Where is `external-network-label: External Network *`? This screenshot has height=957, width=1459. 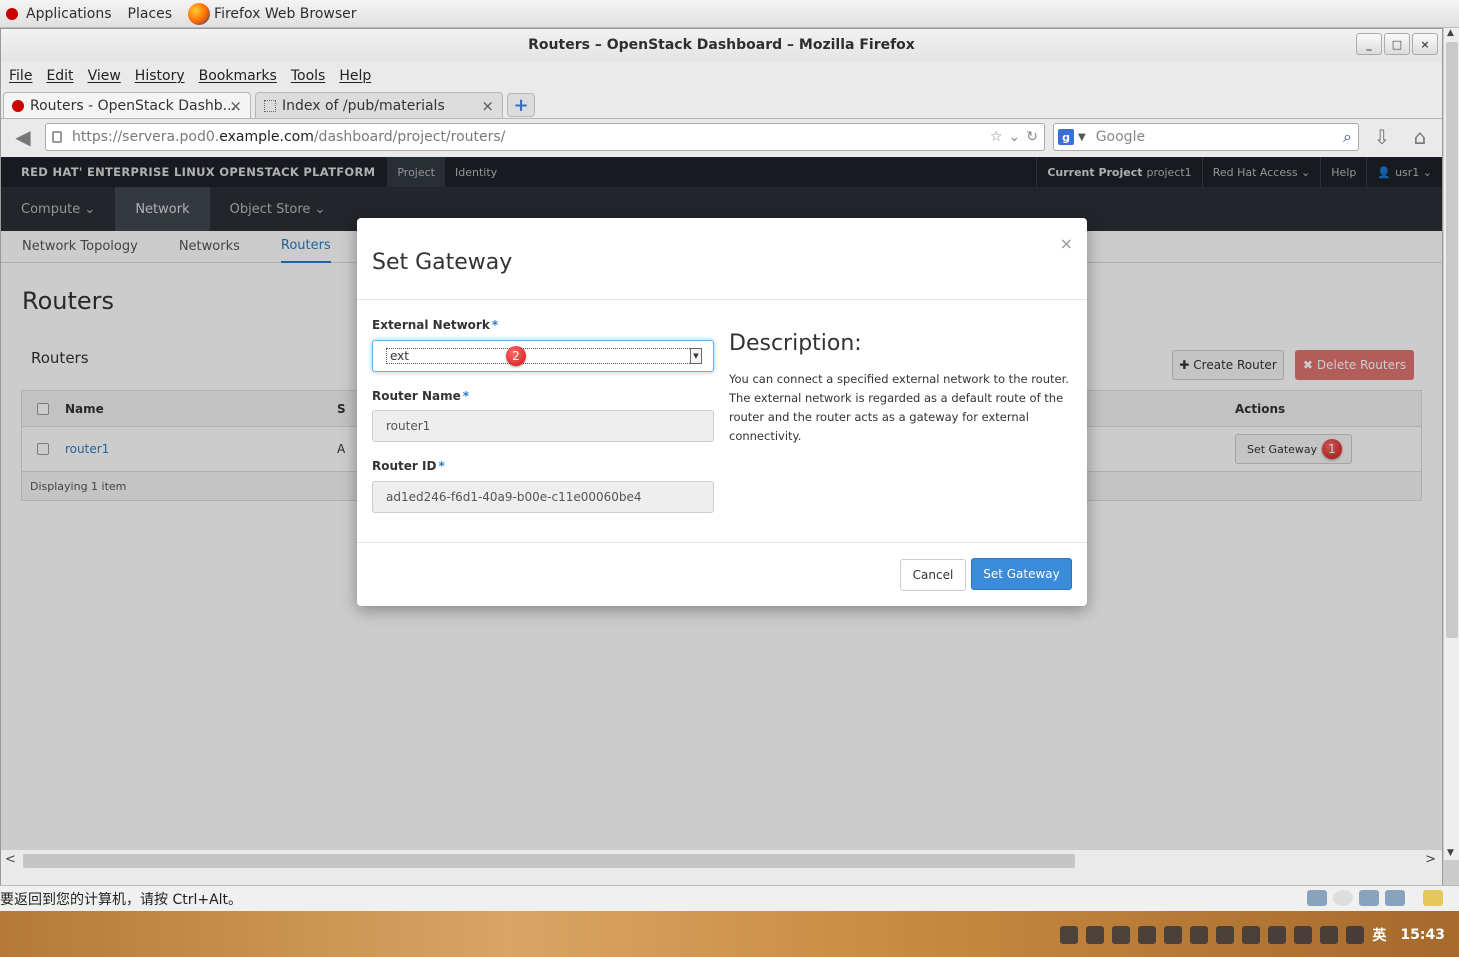
external-network-label: External Network * is located at coordinates (435, 325).